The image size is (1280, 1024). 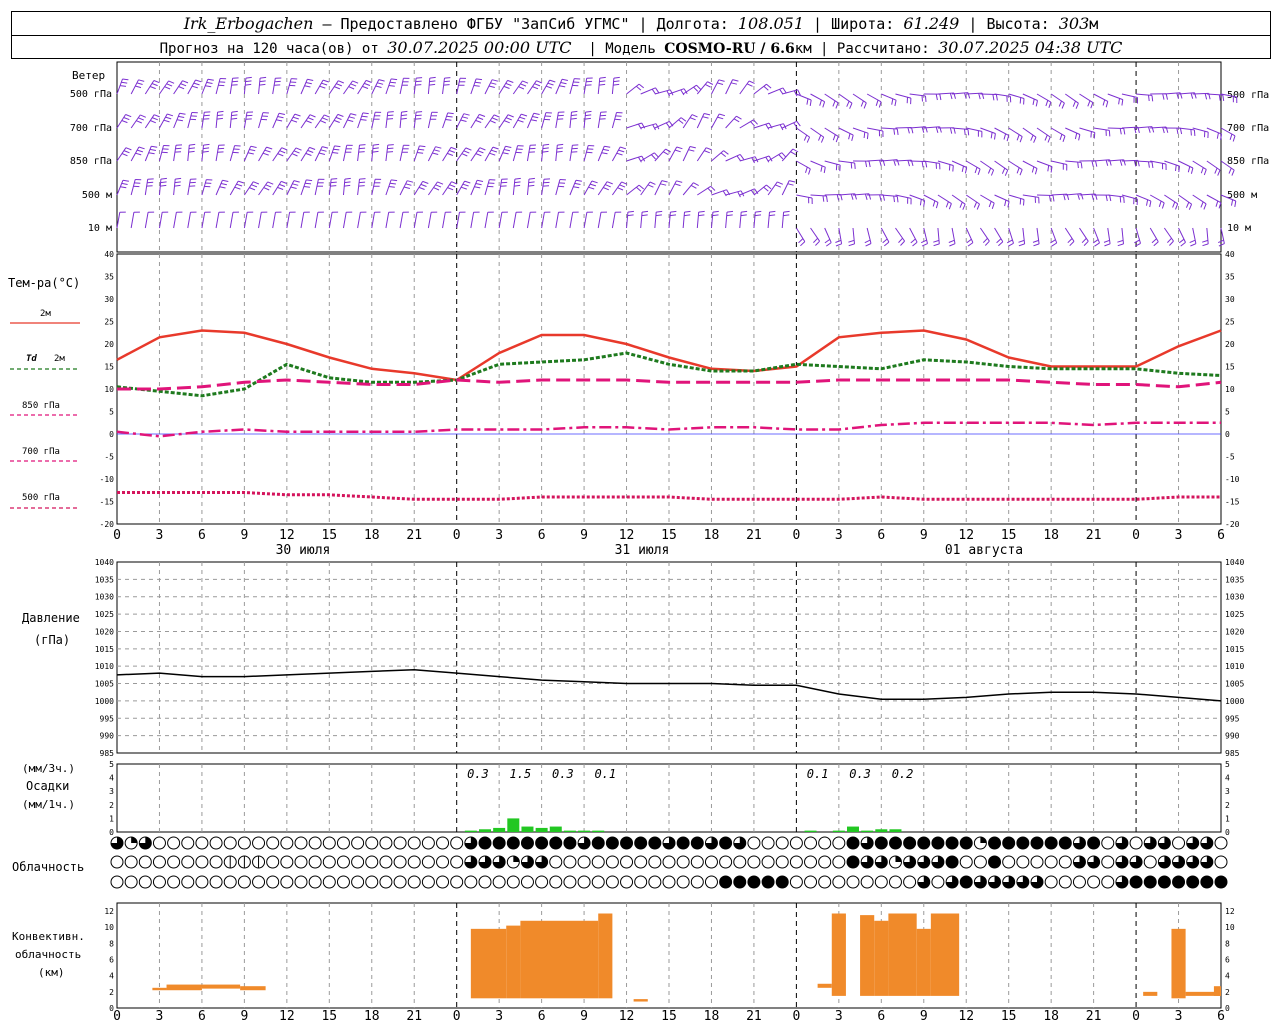 I want to click on temp-axis-ytick-right: -15, so click(x=1232, y=502).